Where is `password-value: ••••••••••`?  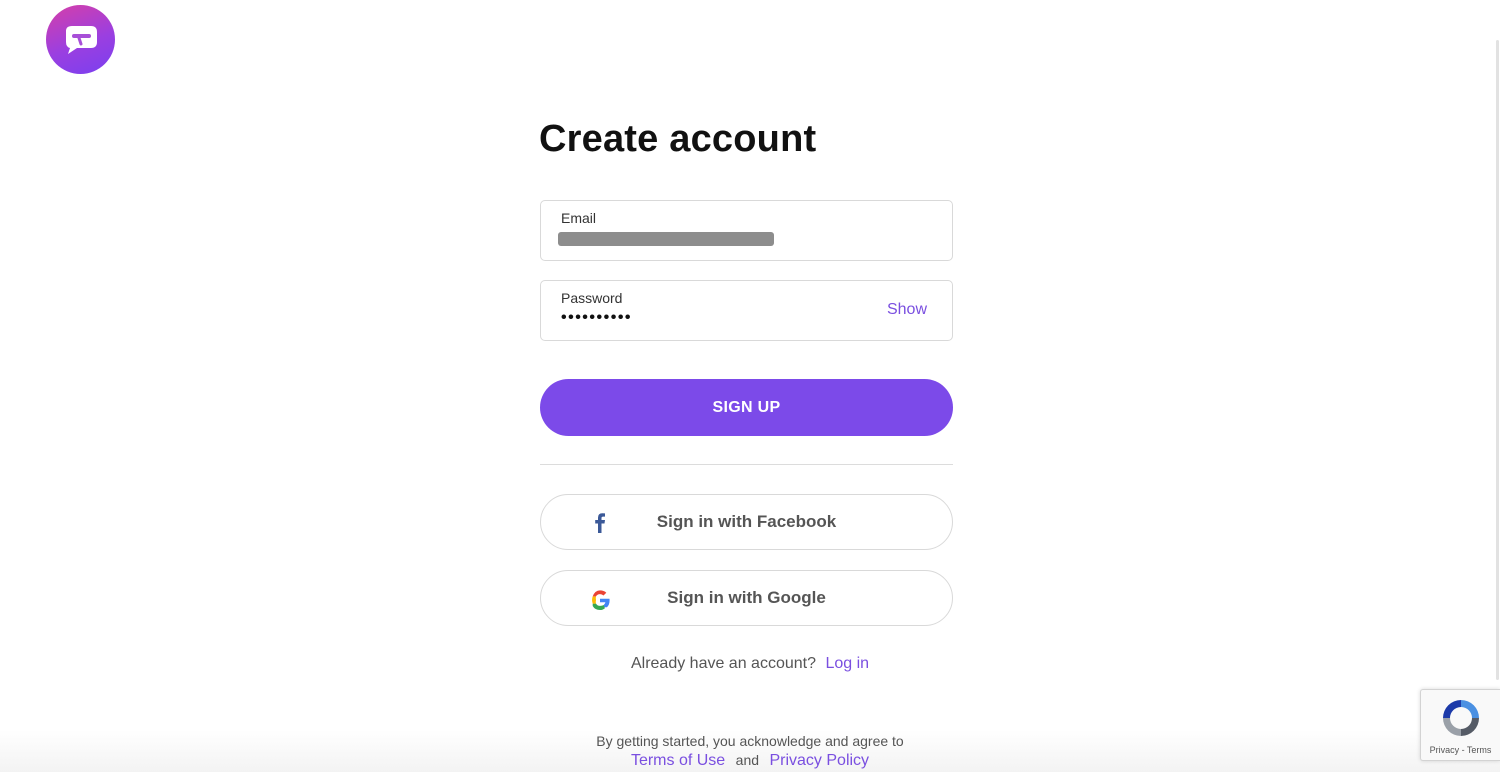 password-value: •••••••••• is located at coordinates (597, 317).